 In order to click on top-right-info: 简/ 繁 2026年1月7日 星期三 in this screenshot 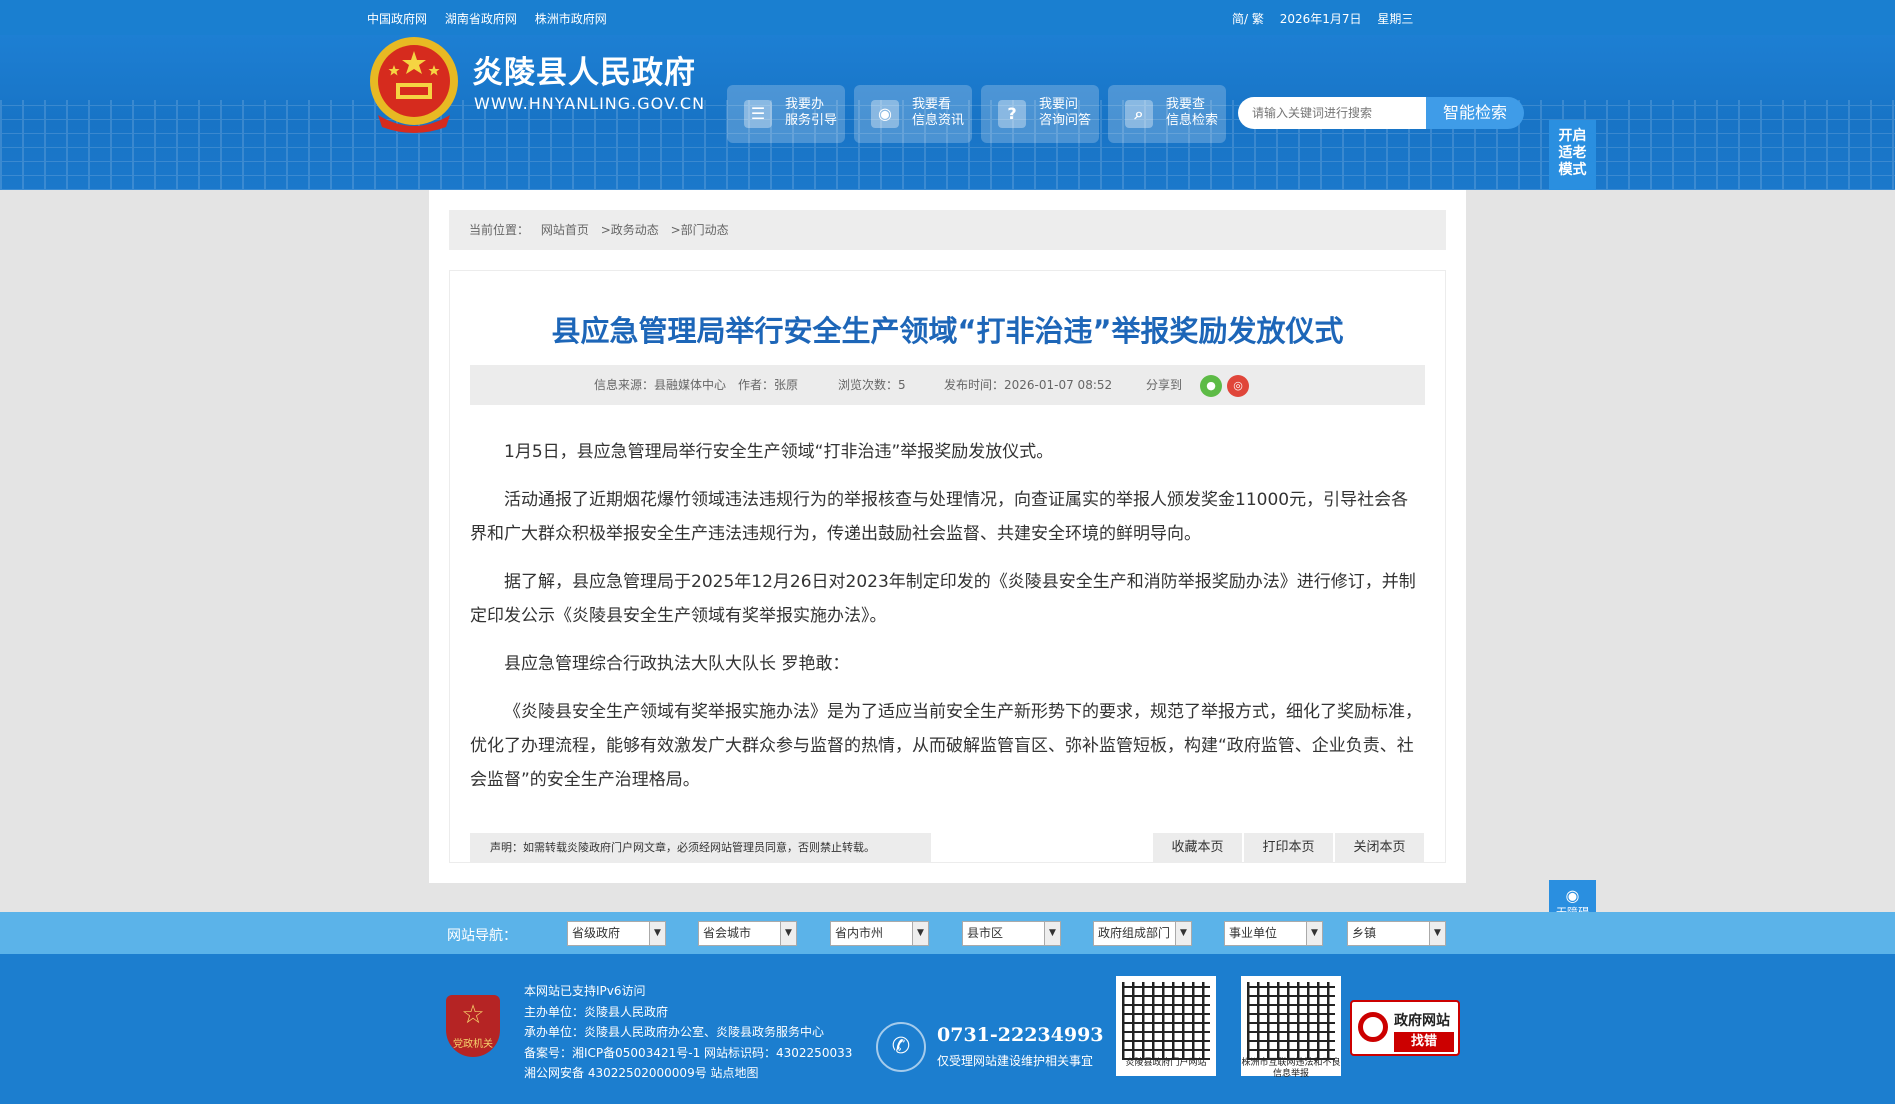, I will do `click(1328, 18)`.